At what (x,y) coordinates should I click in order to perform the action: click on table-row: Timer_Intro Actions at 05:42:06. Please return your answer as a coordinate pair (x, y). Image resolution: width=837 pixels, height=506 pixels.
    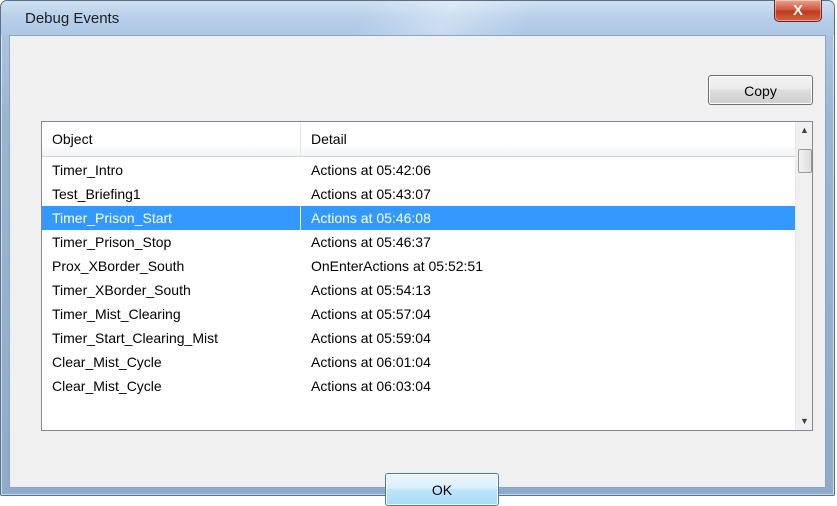
    Looking at the image, I should click on (419, 170).